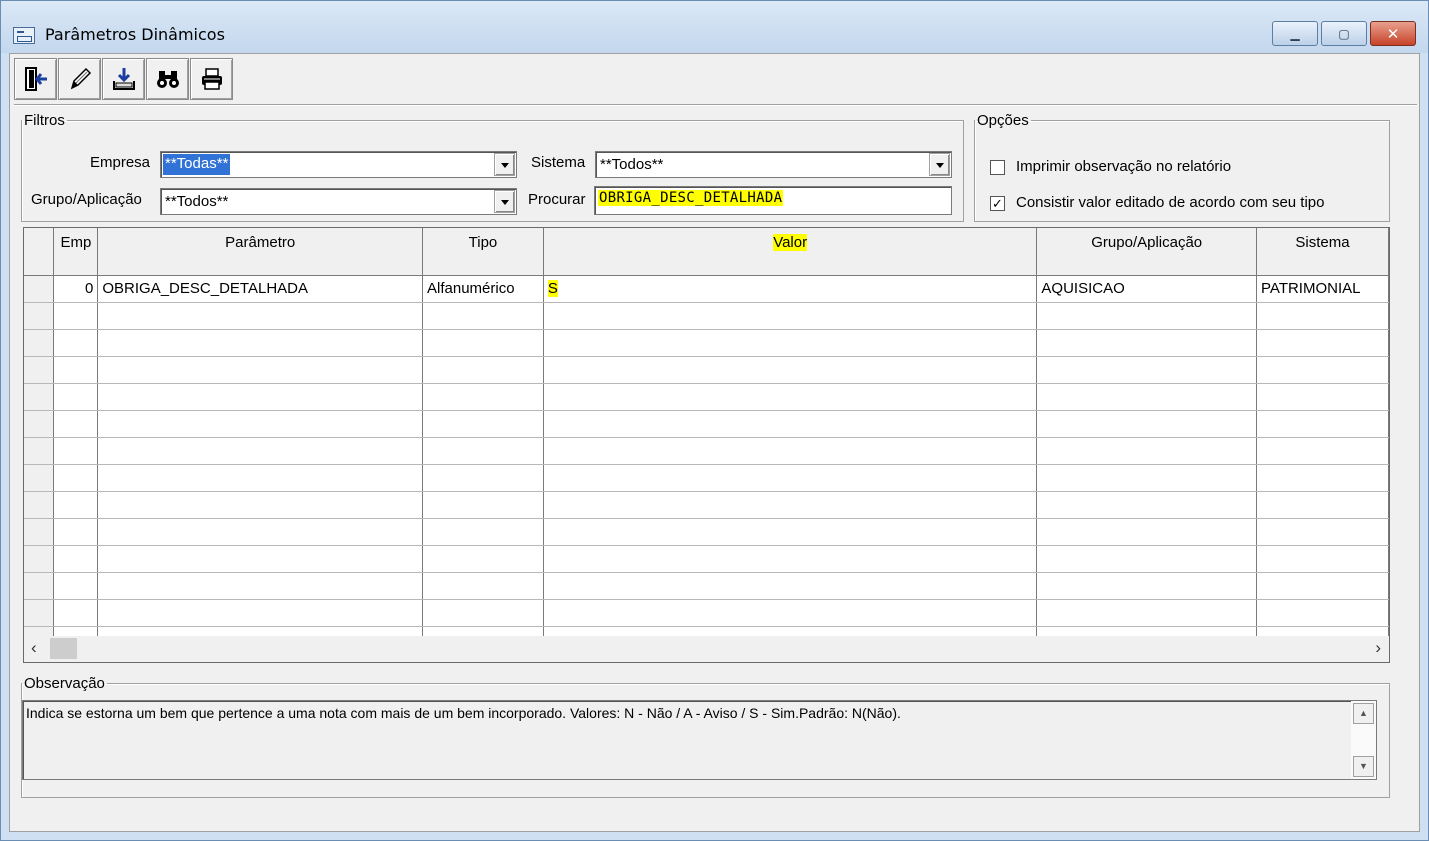  I want to click on column-header-grupo: Grupo/Aplicação, so click(1147, 252).